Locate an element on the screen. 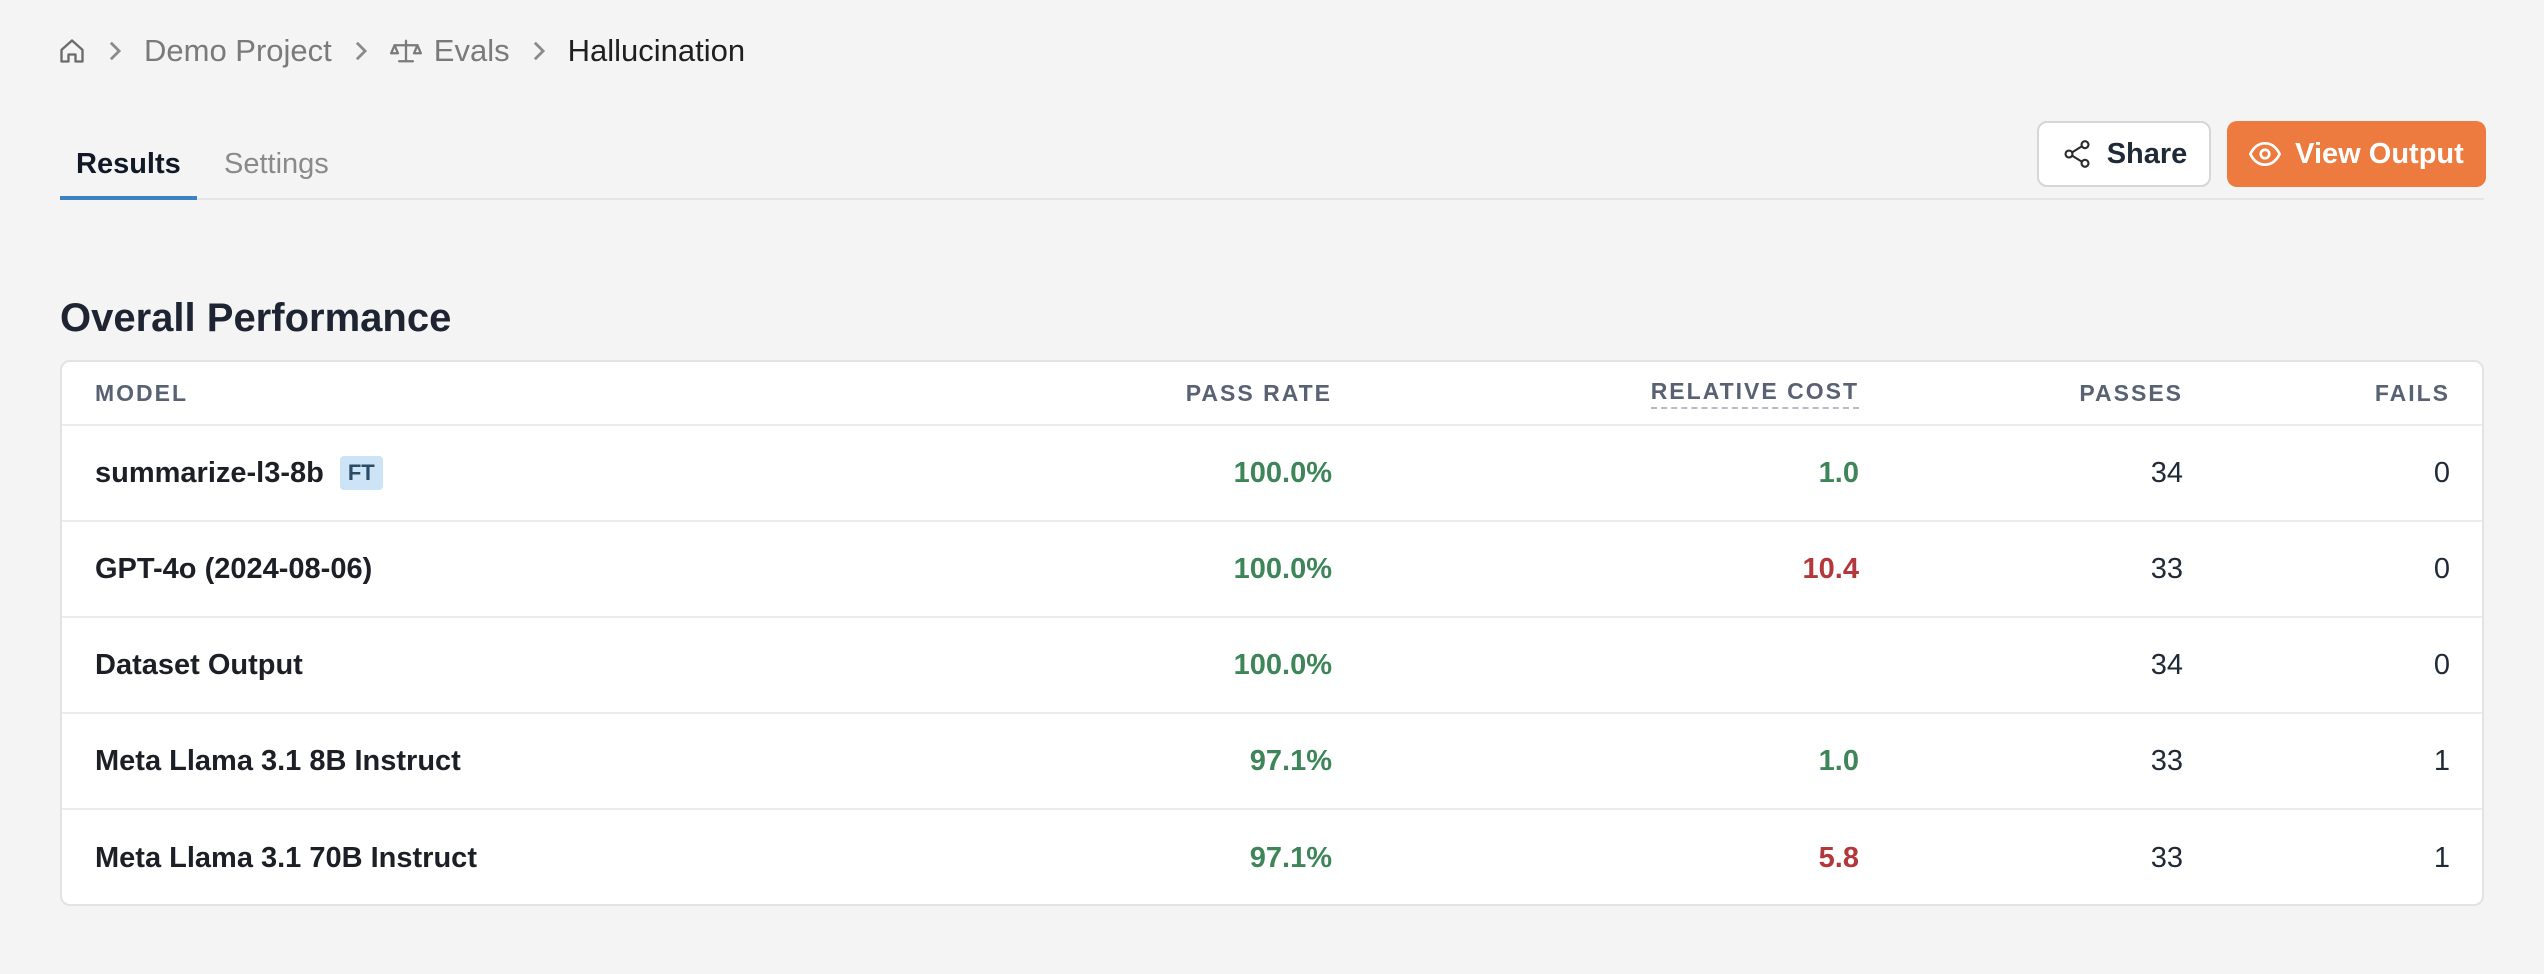  breadcrumb-evals: Evals is located at coordinates (449, 51).